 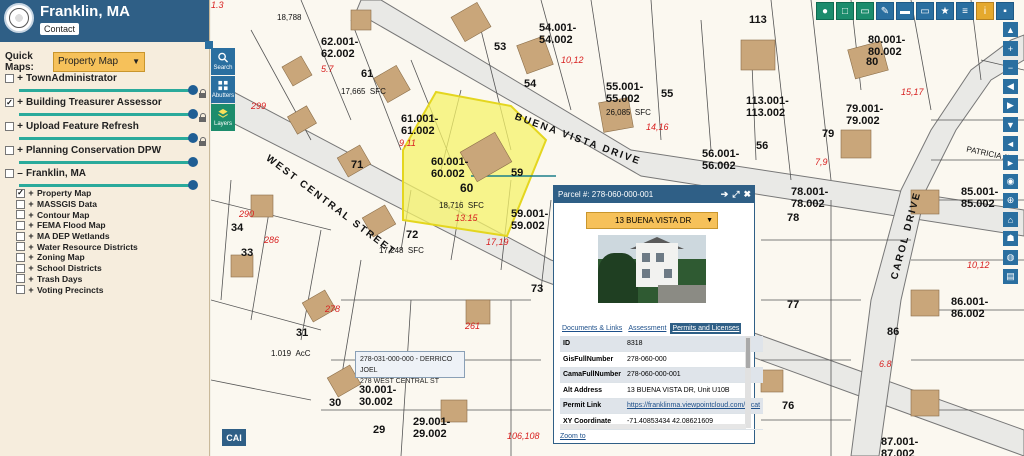 What do you see at coordinates (1010, 48) in the screenshot?
I see `zoom-in-icon: +` at bounding box center [1010, 48].